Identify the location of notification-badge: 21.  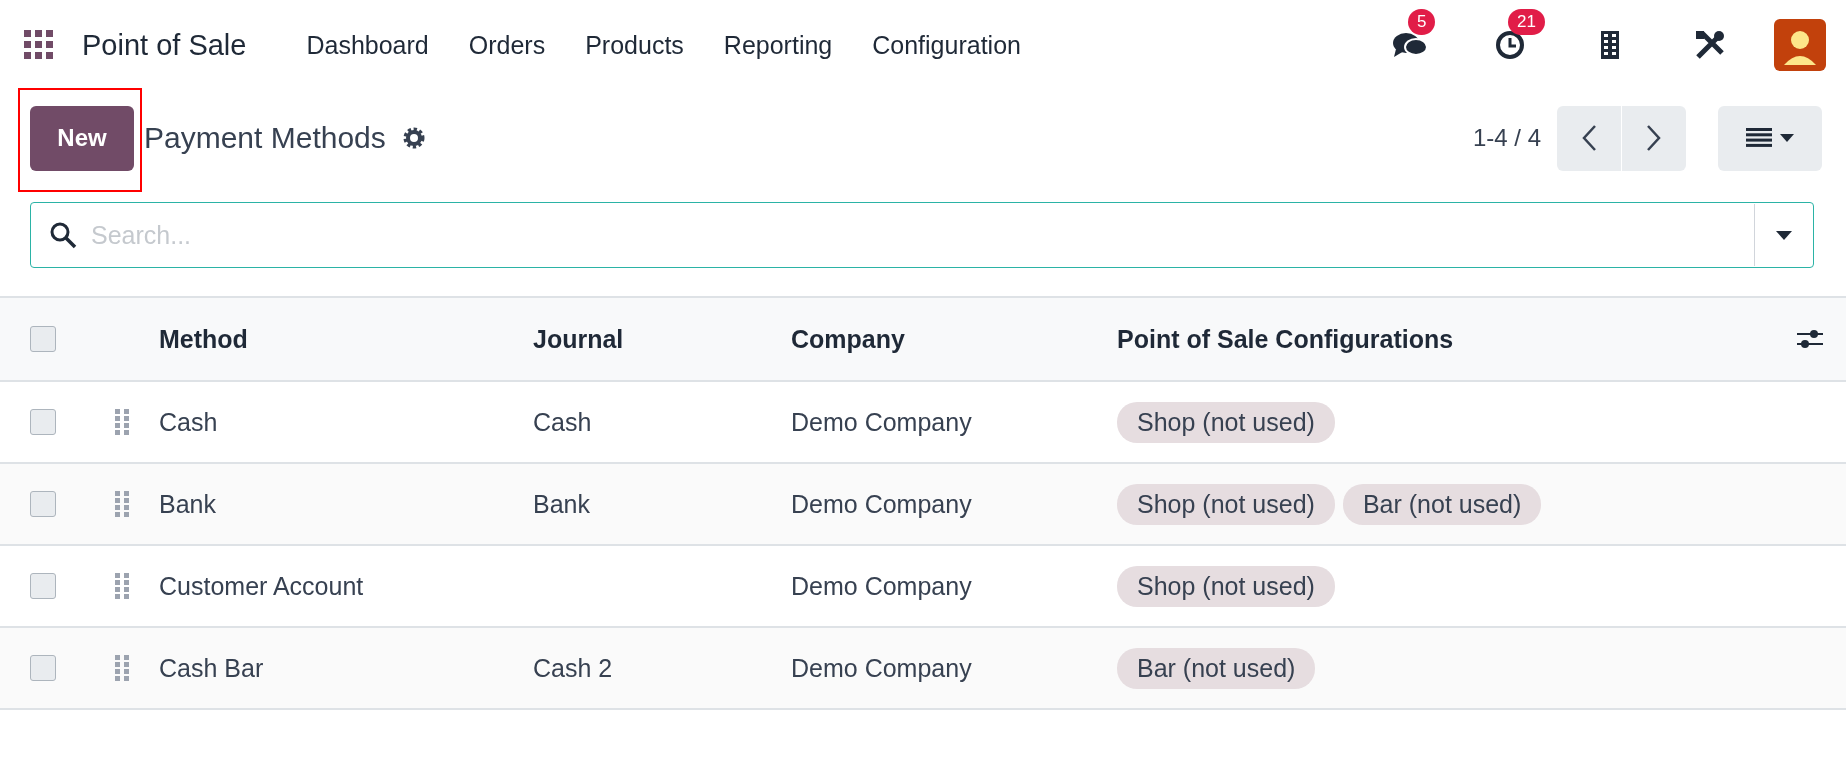
(1526, 22).